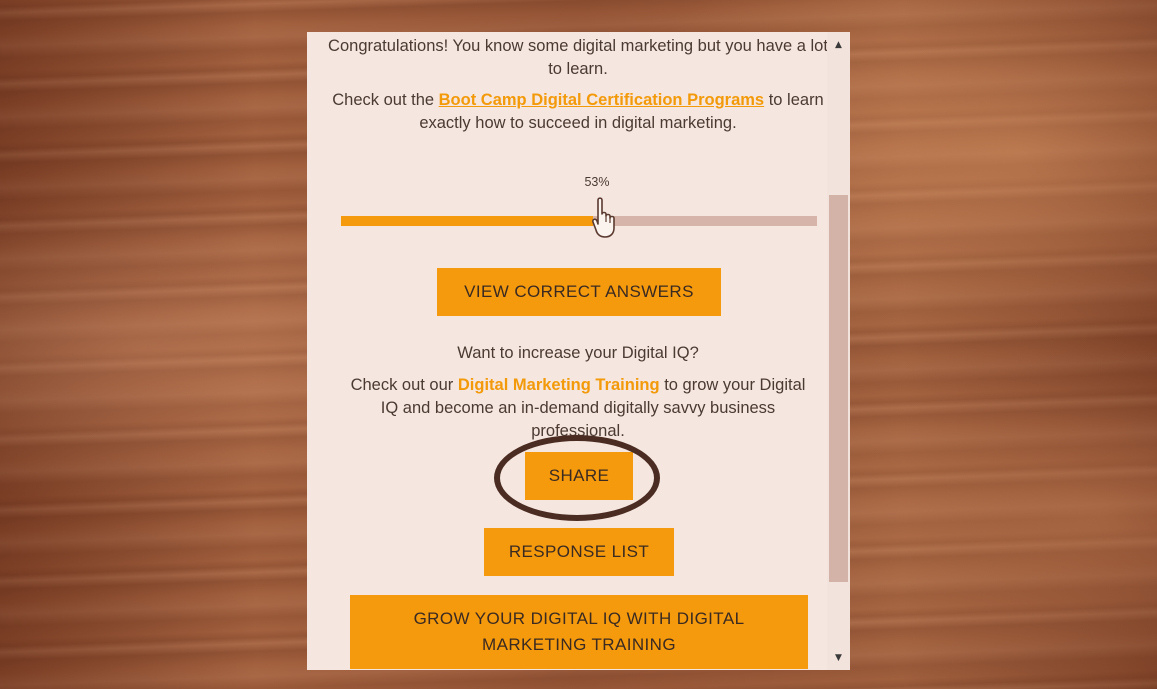  Describe the element at coordinates (838, 658) in the screenshot. I see `scroll-down-arrow-icon: ▼` at that location.